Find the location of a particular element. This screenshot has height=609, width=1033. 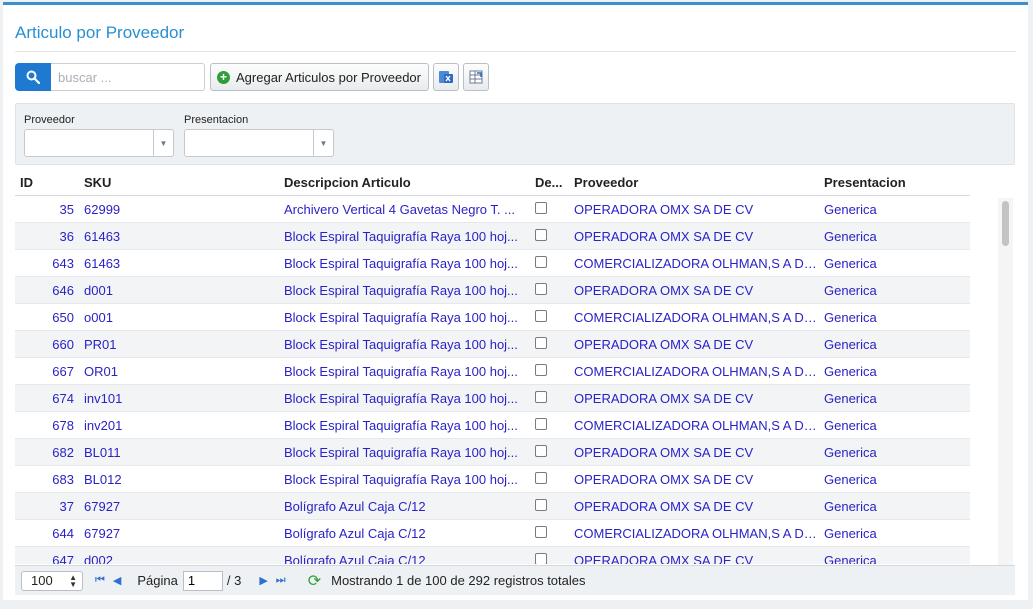

first-page-icon: ⏮ is located at coordinates (100, 580).